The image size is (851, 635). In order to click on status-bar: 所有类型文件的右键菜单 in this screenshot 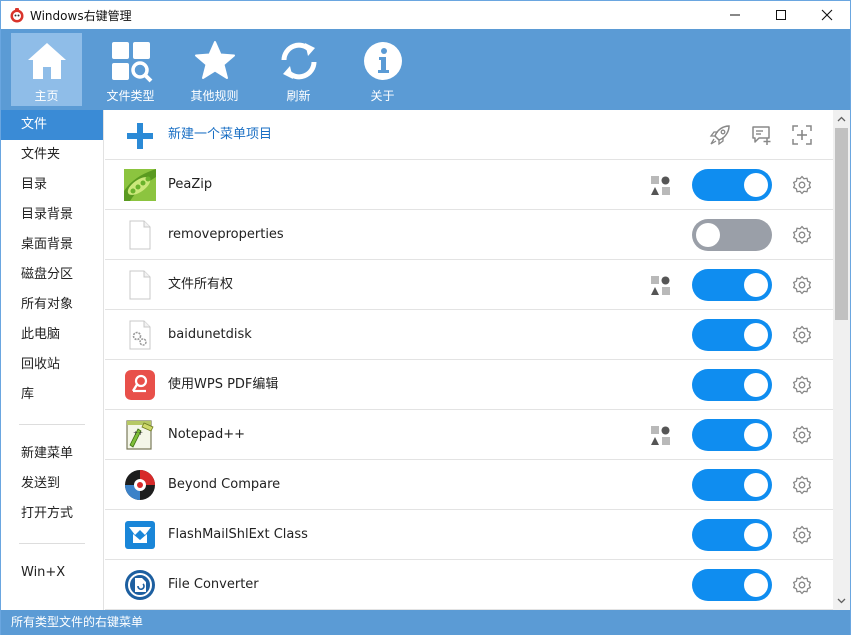, I will do `click(425, 622)`.